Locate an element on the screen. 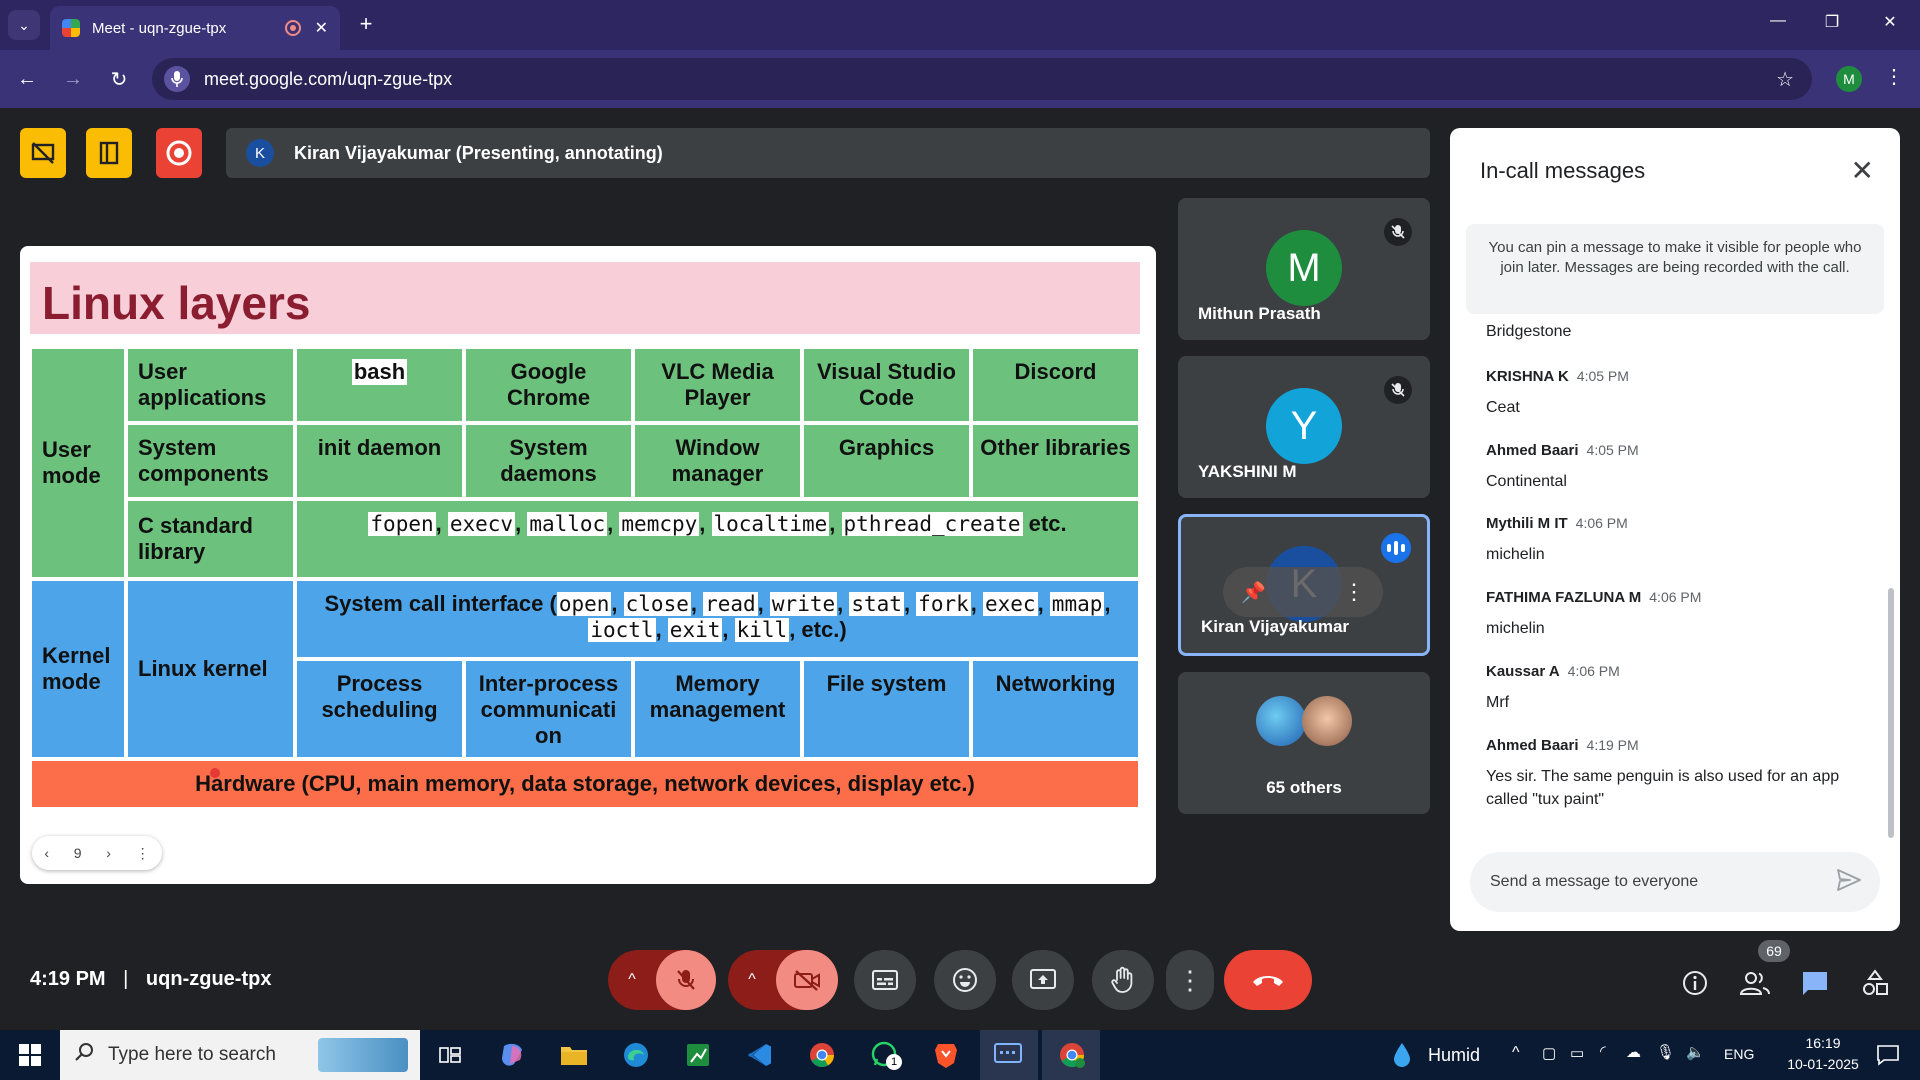 The width and height of the screenshot is (1920, 1080). slide-more-icon: ⋮ is located at coordinates (143, 853).